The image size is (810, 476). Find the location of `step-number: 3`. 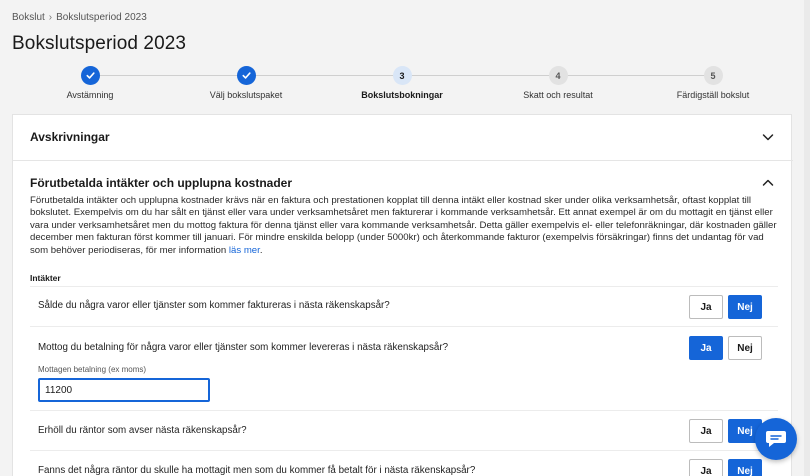

step-number: 3 is located at coordinates (402, 75).